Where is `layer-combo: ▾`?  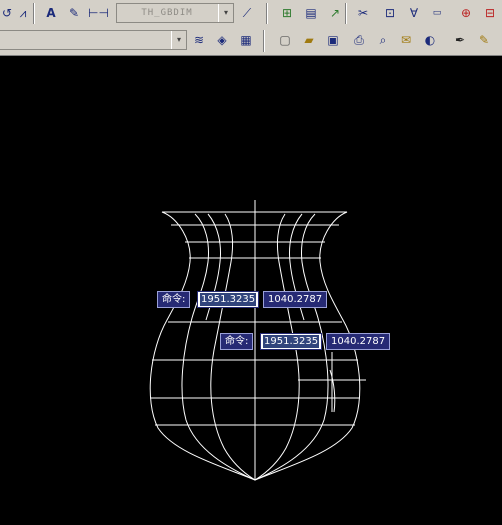 layer-combo: ▾ is located at coordinates (93, 40).